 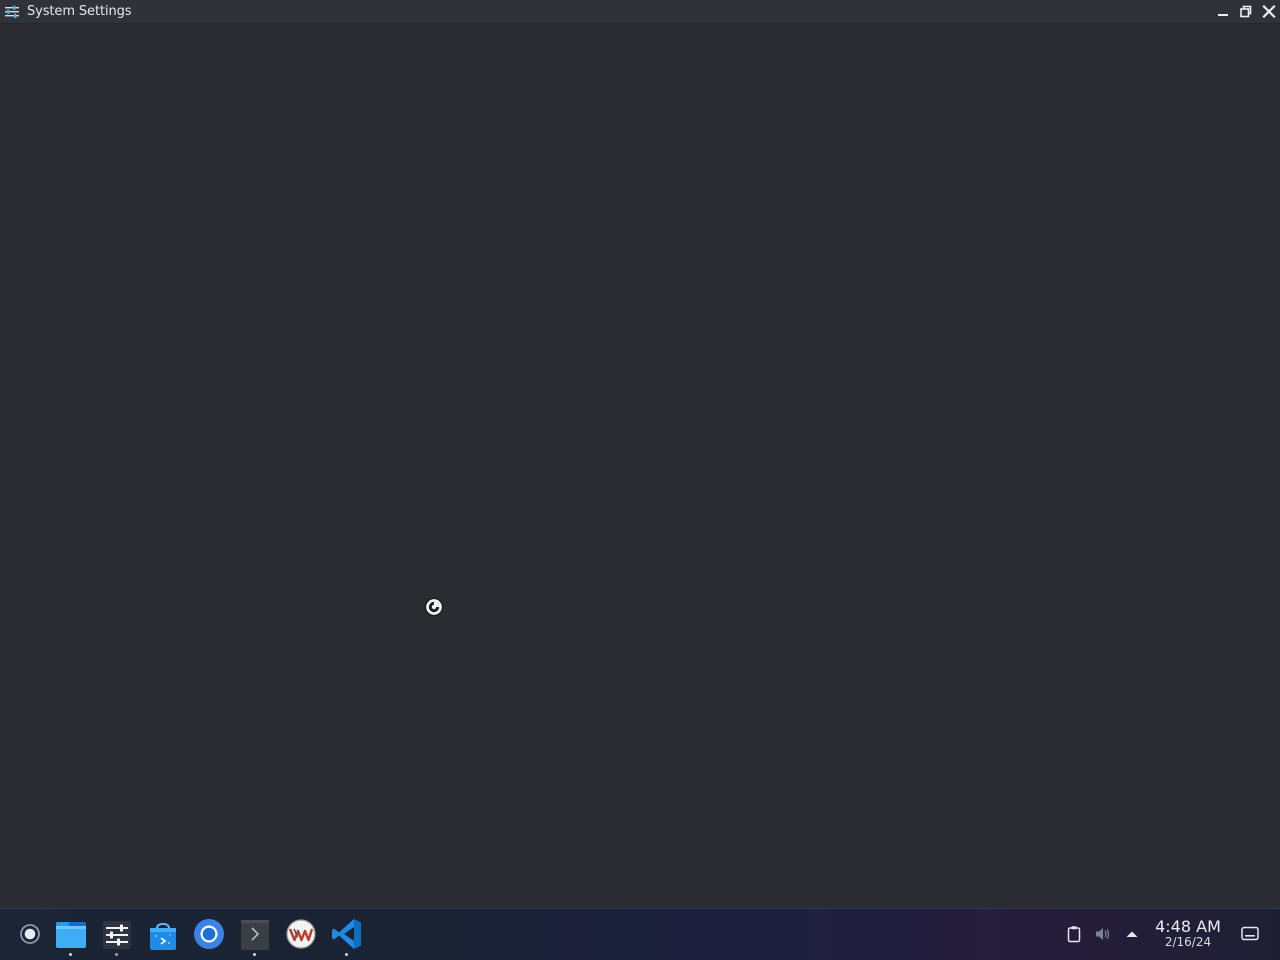 What do you see at coordinates (1188, 926) in the screenshot?
I see `clock-time: 4:48 AM` at bounding box center [1188, 926].